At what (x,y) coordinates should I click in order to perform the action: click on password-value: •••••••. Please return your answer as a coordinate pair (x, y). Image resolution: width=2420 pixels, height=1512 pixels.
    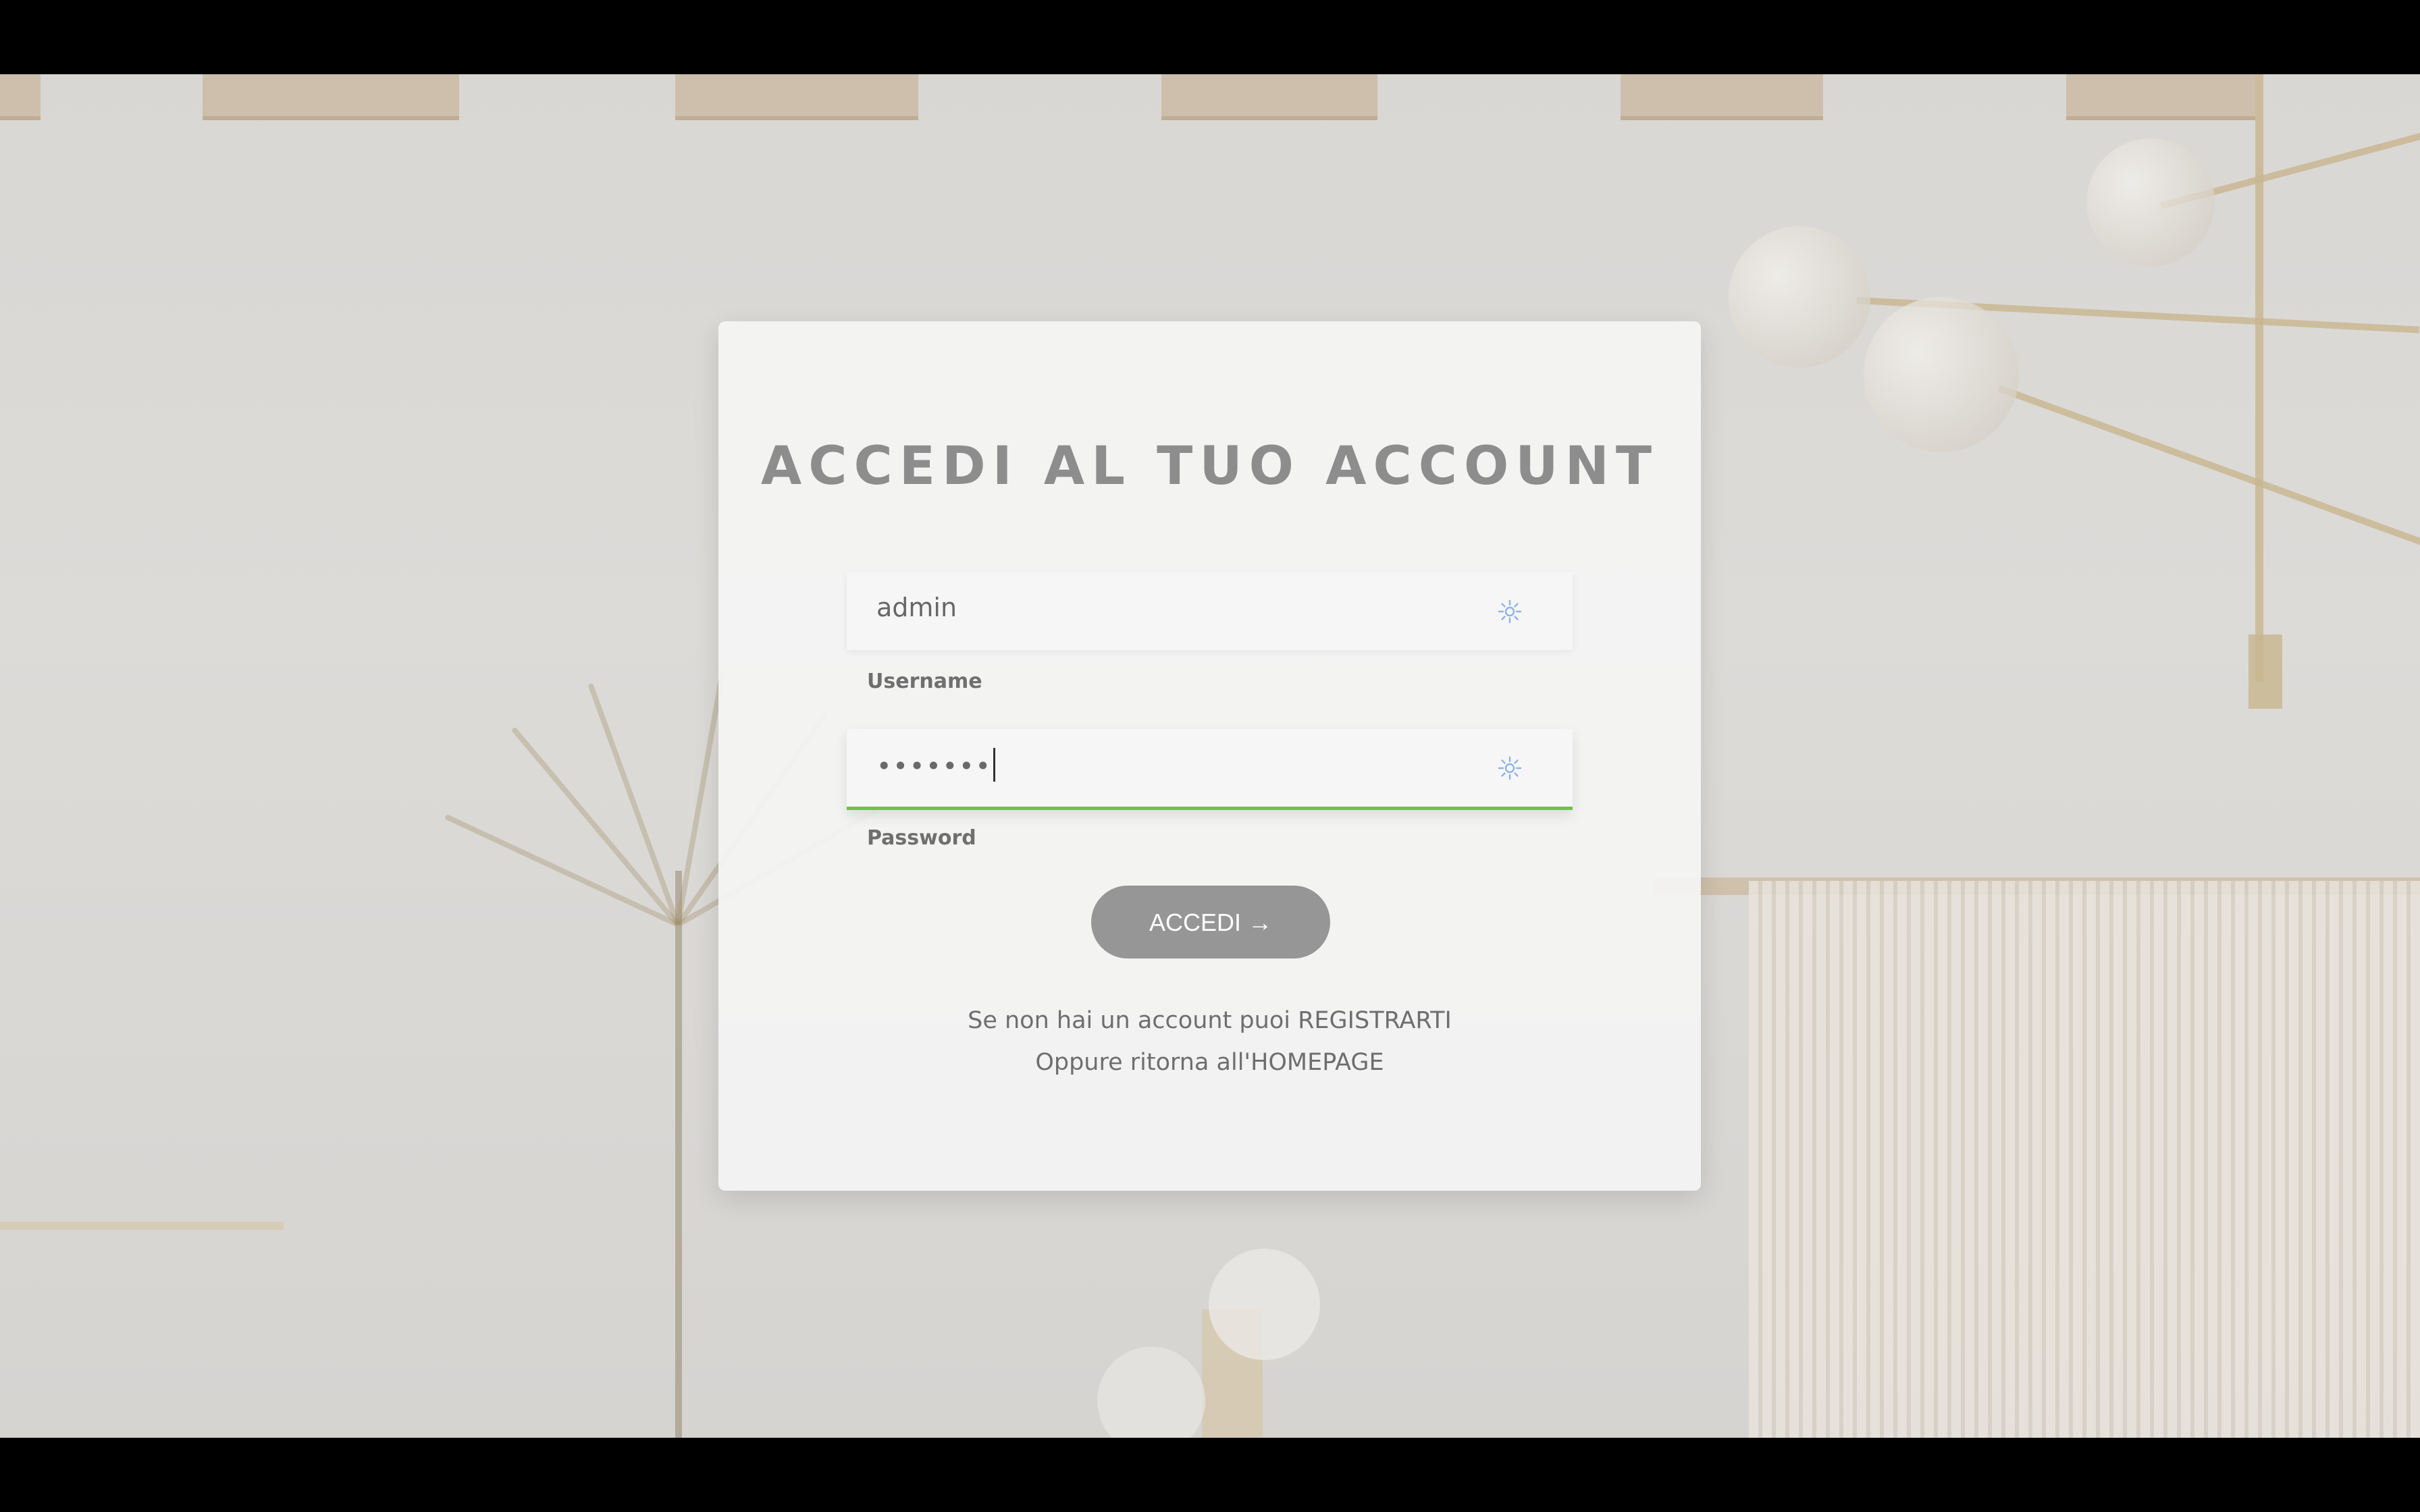
    Looking at the image, I should click on (935, 765).